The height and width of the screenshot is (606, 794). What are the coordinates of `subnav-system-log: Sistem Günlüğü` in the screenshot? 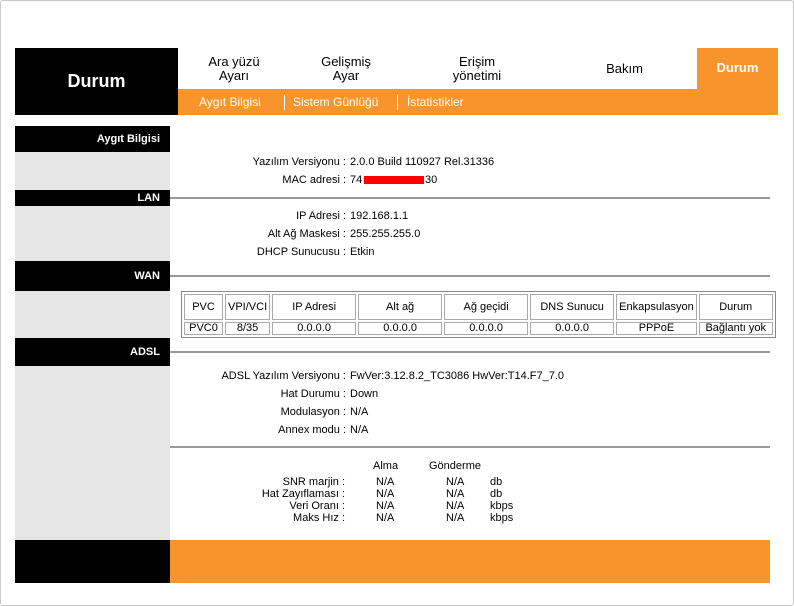 It's located at (335, 102).